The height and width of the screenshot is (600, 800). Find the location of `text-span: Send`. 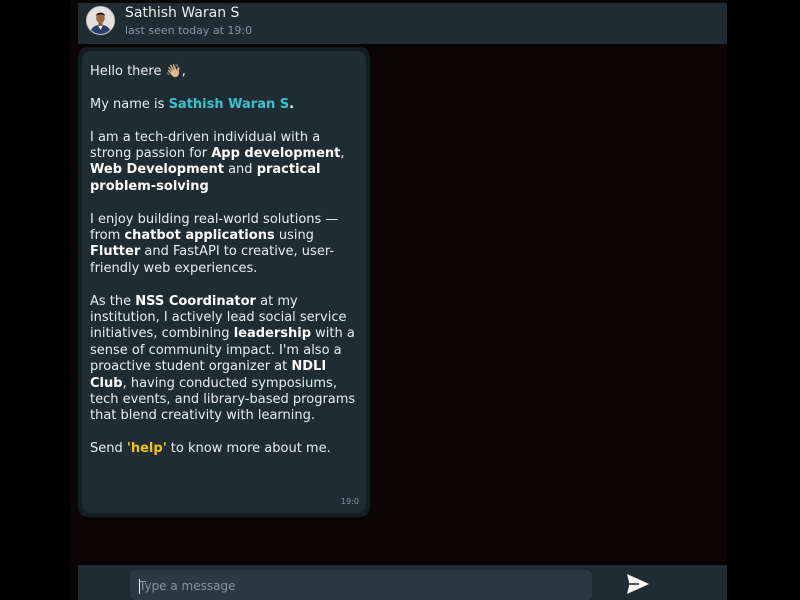

text-span: Send is located at coordinates (108, 449).